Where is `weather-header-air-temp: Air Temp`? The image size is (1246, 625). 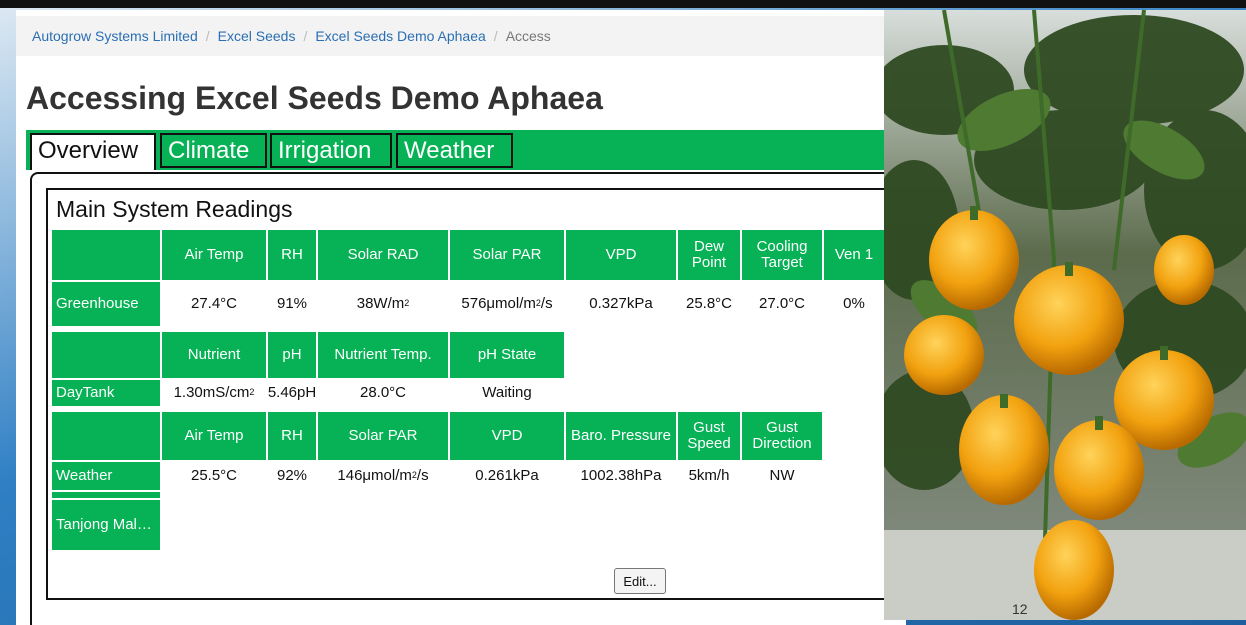 weather-header-air-temp: Air Temp is located at coordinates (214, 436).